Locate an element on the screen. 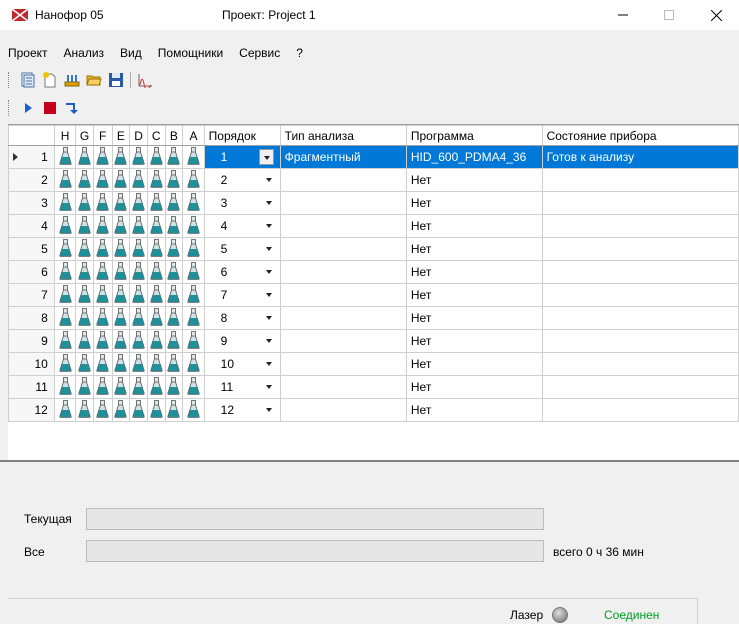  table-row: 12 12 Нет is located at coordinates (373, 410).